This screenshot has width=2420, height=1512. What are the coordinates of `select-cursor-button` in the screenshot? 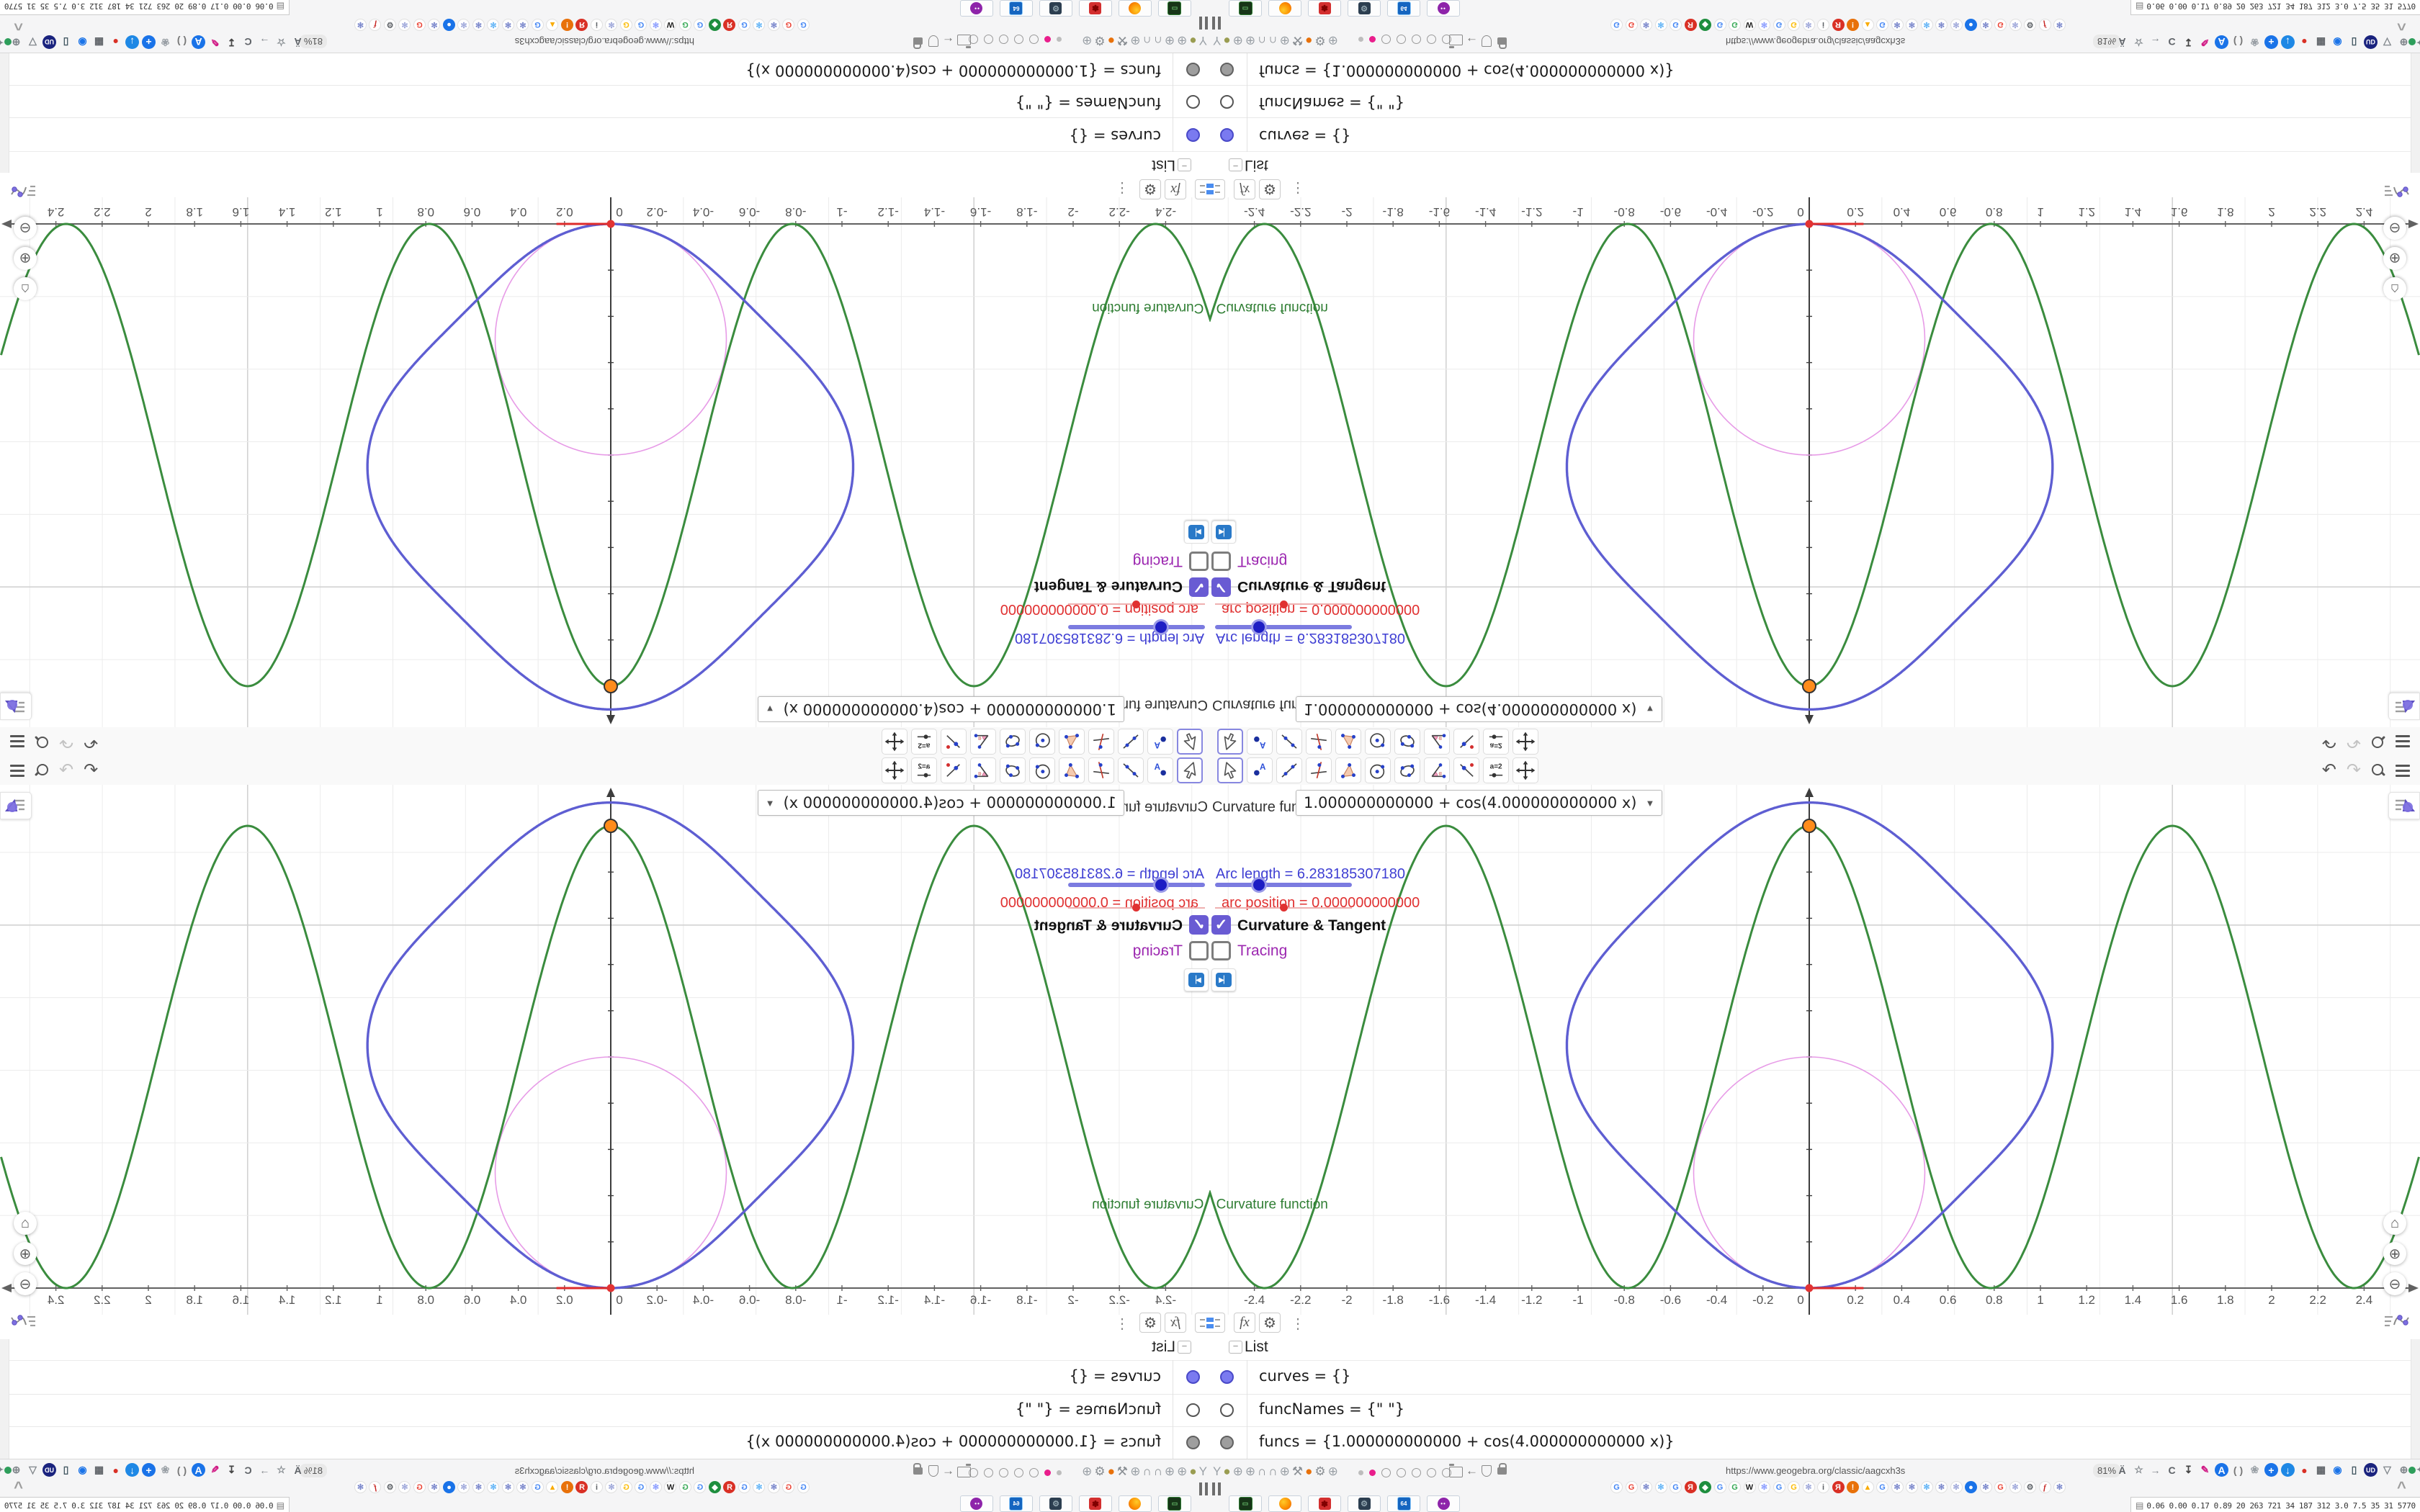 It's located at (1230, 742).